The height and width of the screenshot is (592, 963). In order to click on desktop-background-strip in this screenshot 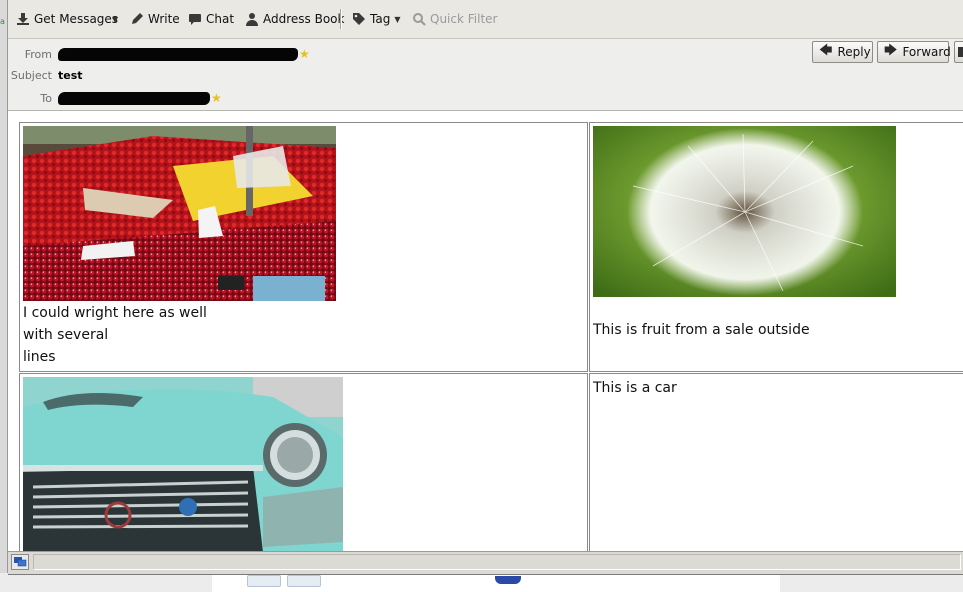, I will do `click(481, 582)`.